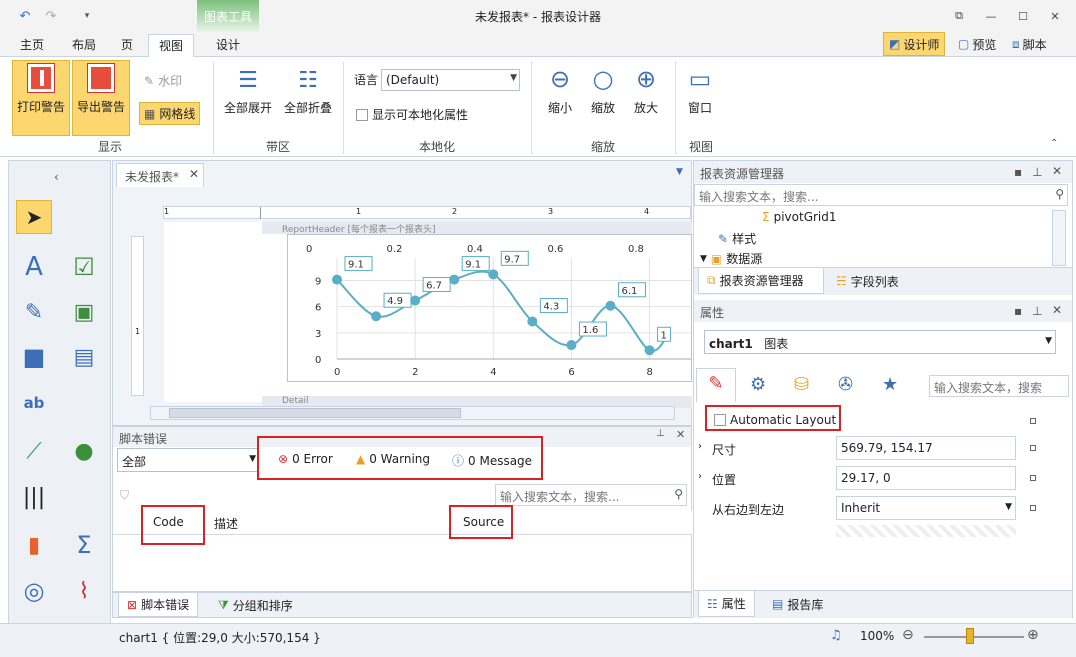 Image resolution: width=1076 pixels, height=657 pixels. I want to click on panel-tool-icon: ■, so click(34, 357).